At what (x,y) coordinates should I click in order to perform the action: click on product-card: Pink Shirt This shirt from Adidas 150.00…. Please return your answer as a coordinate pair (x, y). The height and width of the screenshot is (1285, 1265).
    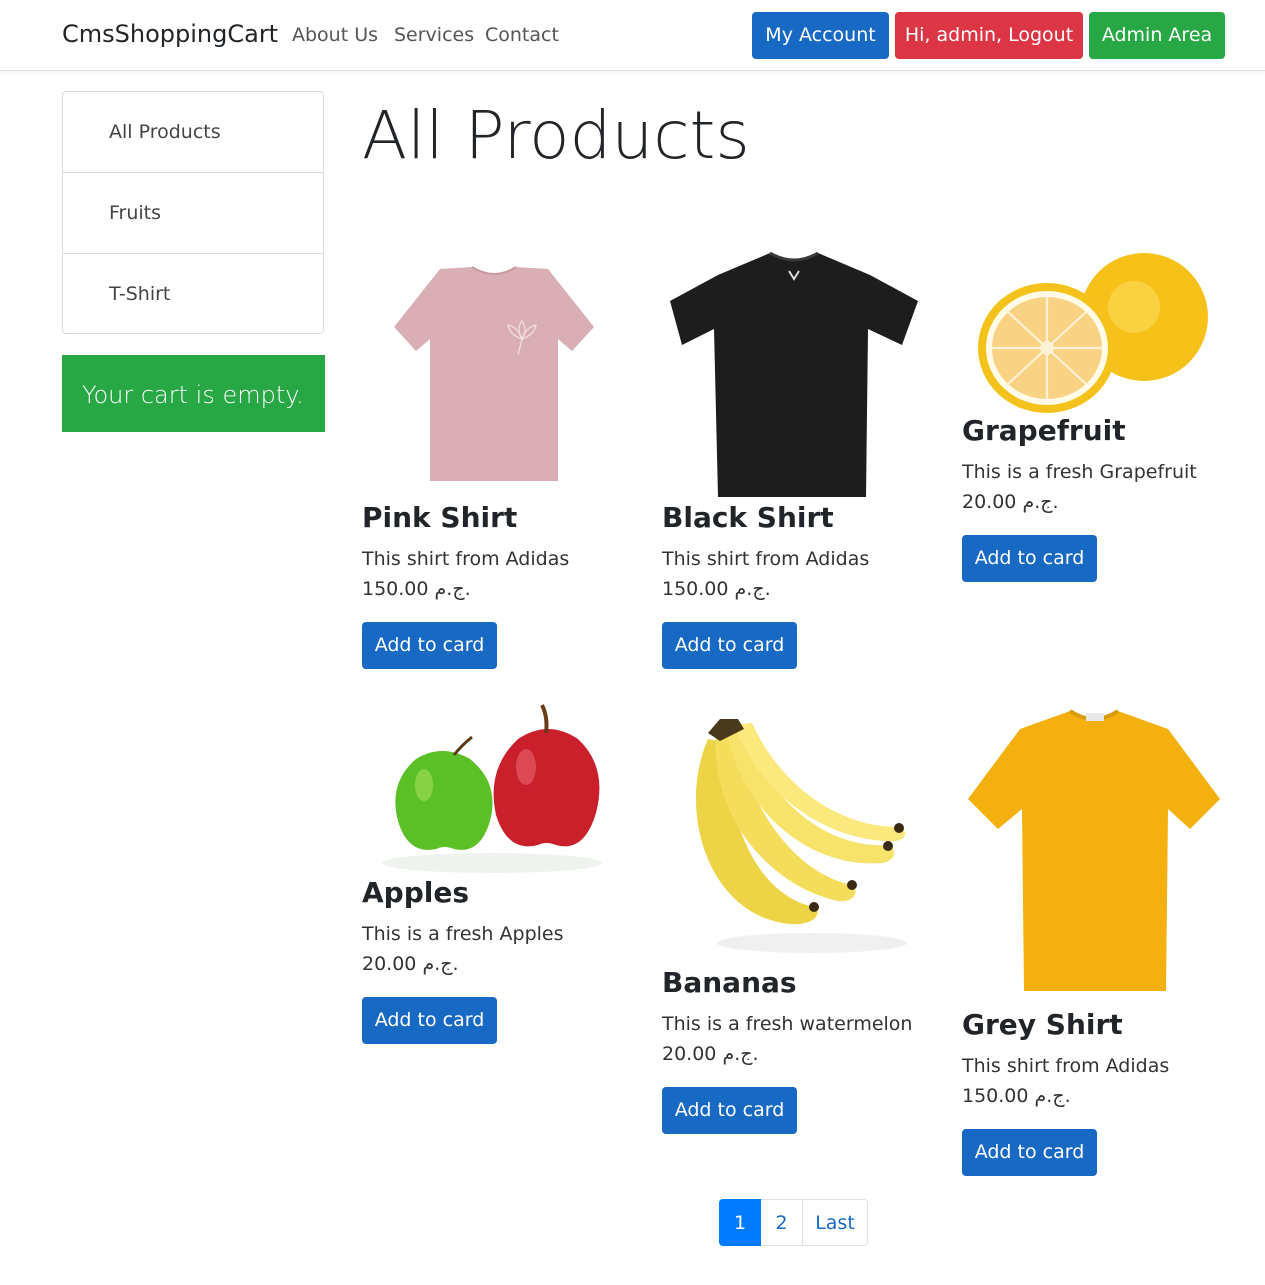
    Looking at the image, I should click on (494, 457).